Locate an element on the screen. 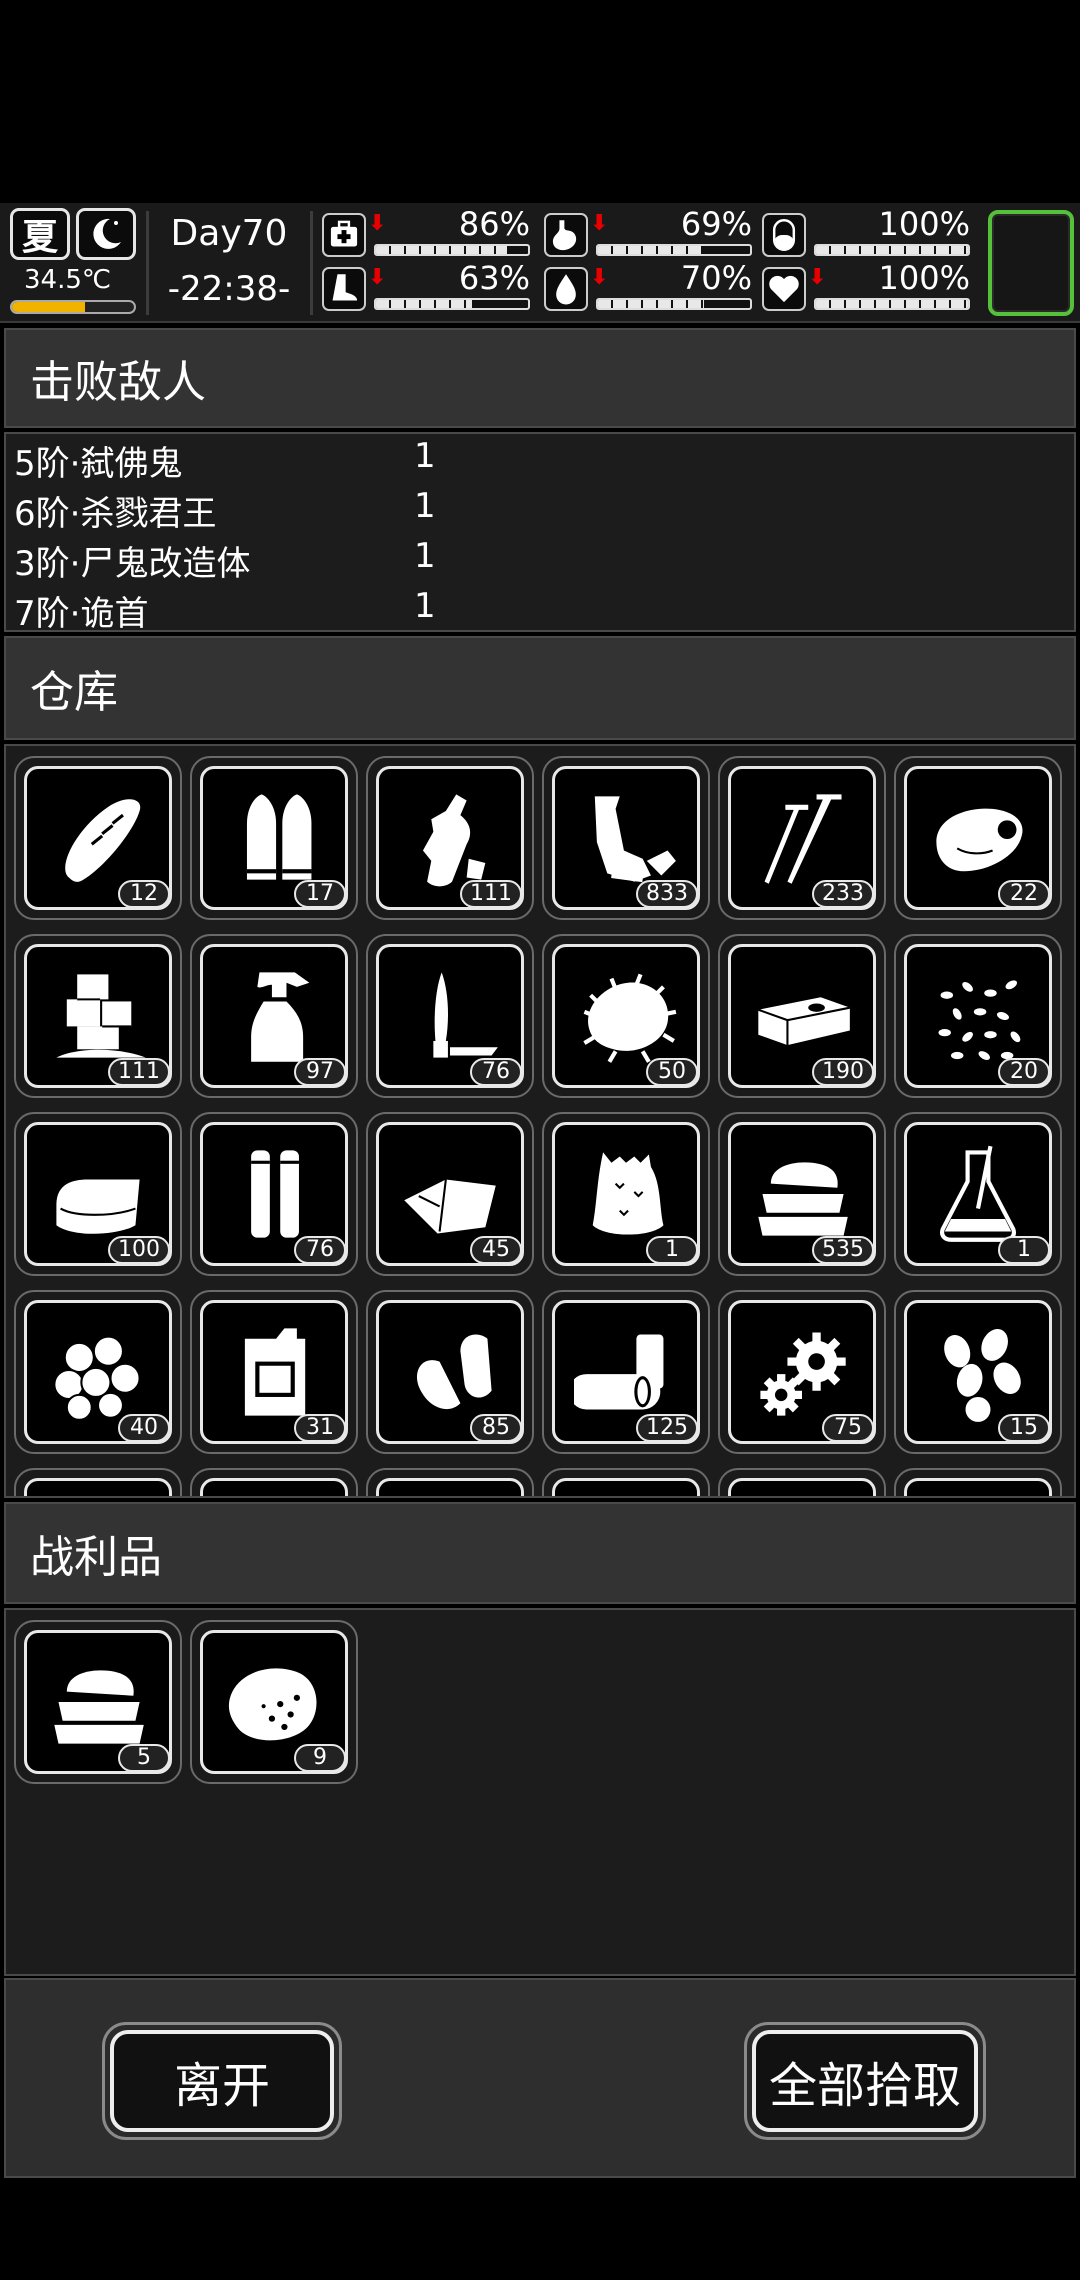  item-slot: 85 is located at coordinates (450, 1372).